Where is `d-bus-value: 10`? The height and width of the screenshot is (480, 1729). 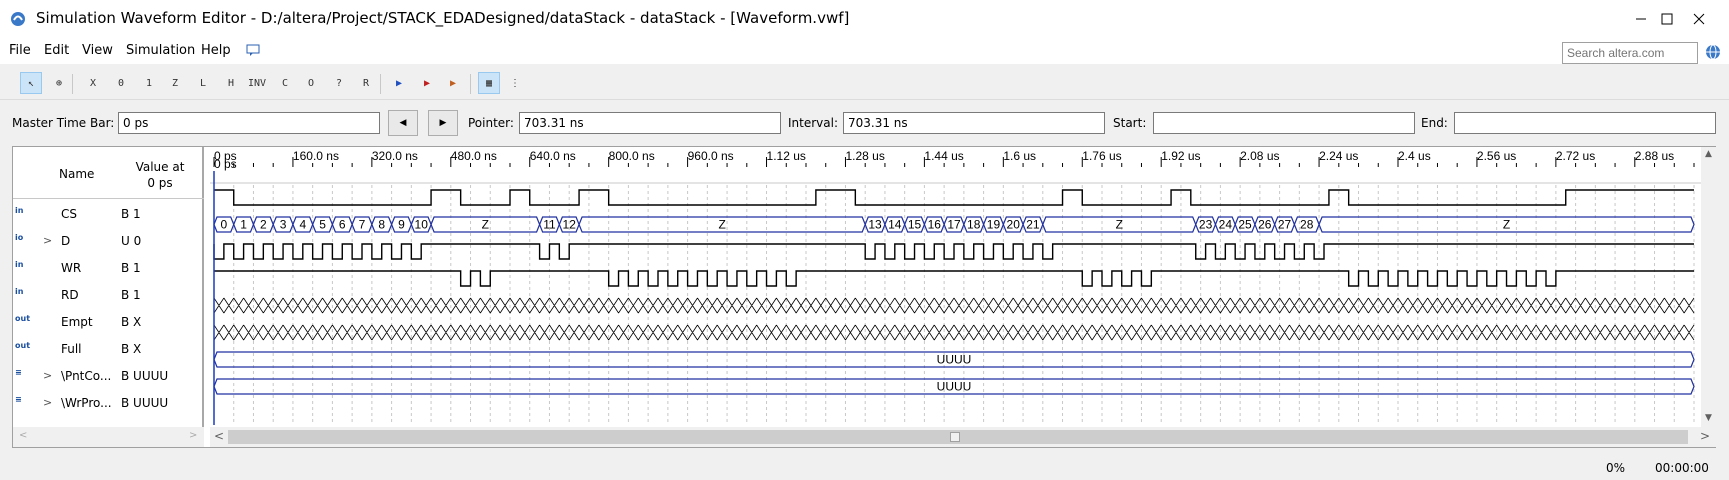
d-bus-value: 10 is located at coordinates (422, 225).